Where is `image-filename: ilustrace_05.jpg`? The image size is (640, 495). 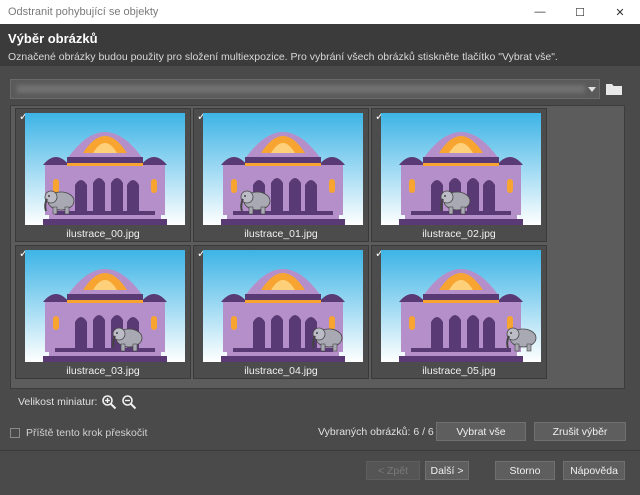 image-filename: ilustrace_05.jpg is located at coordinates (459, 371).